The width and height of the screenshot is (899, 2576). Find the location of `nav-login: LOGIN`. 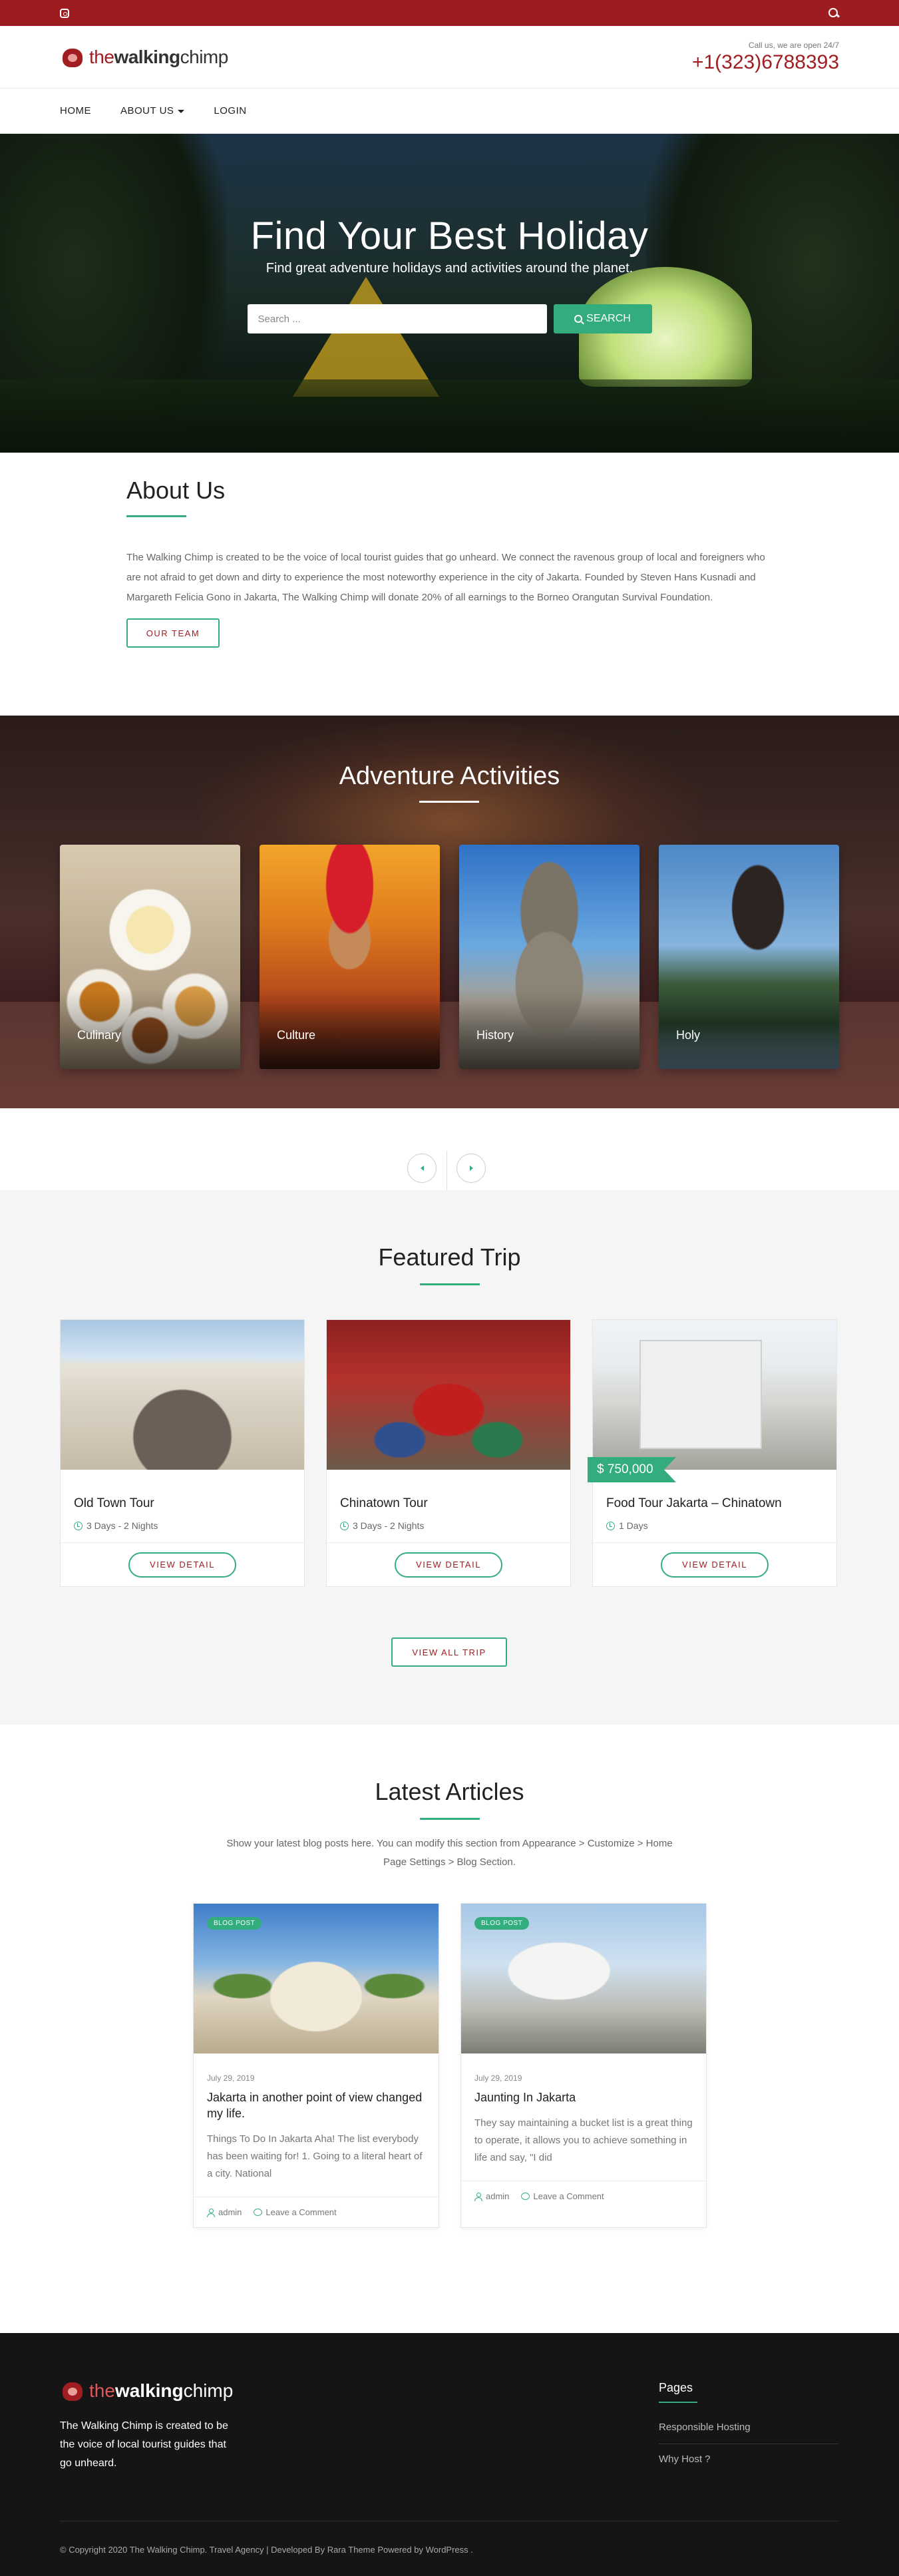

nav-login: LOGIN is located at coordinates (230, 110).